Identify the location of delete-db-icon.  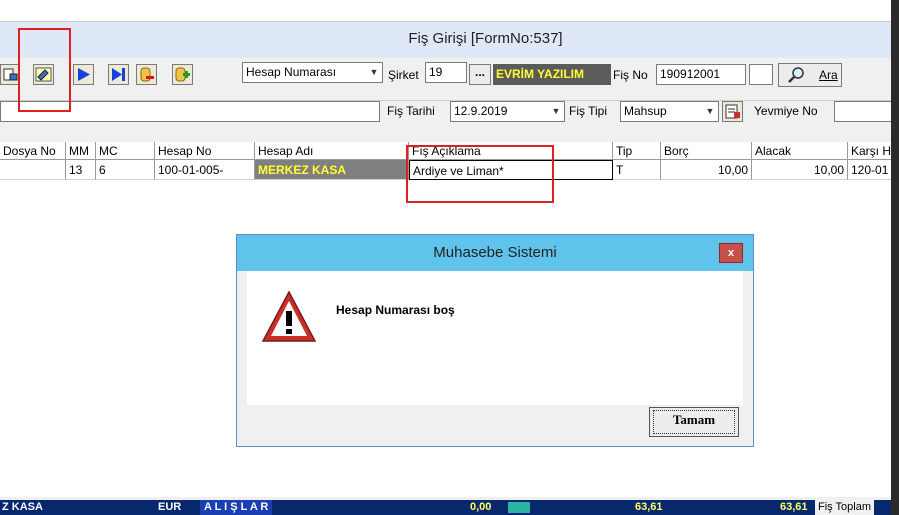
(147, 74).